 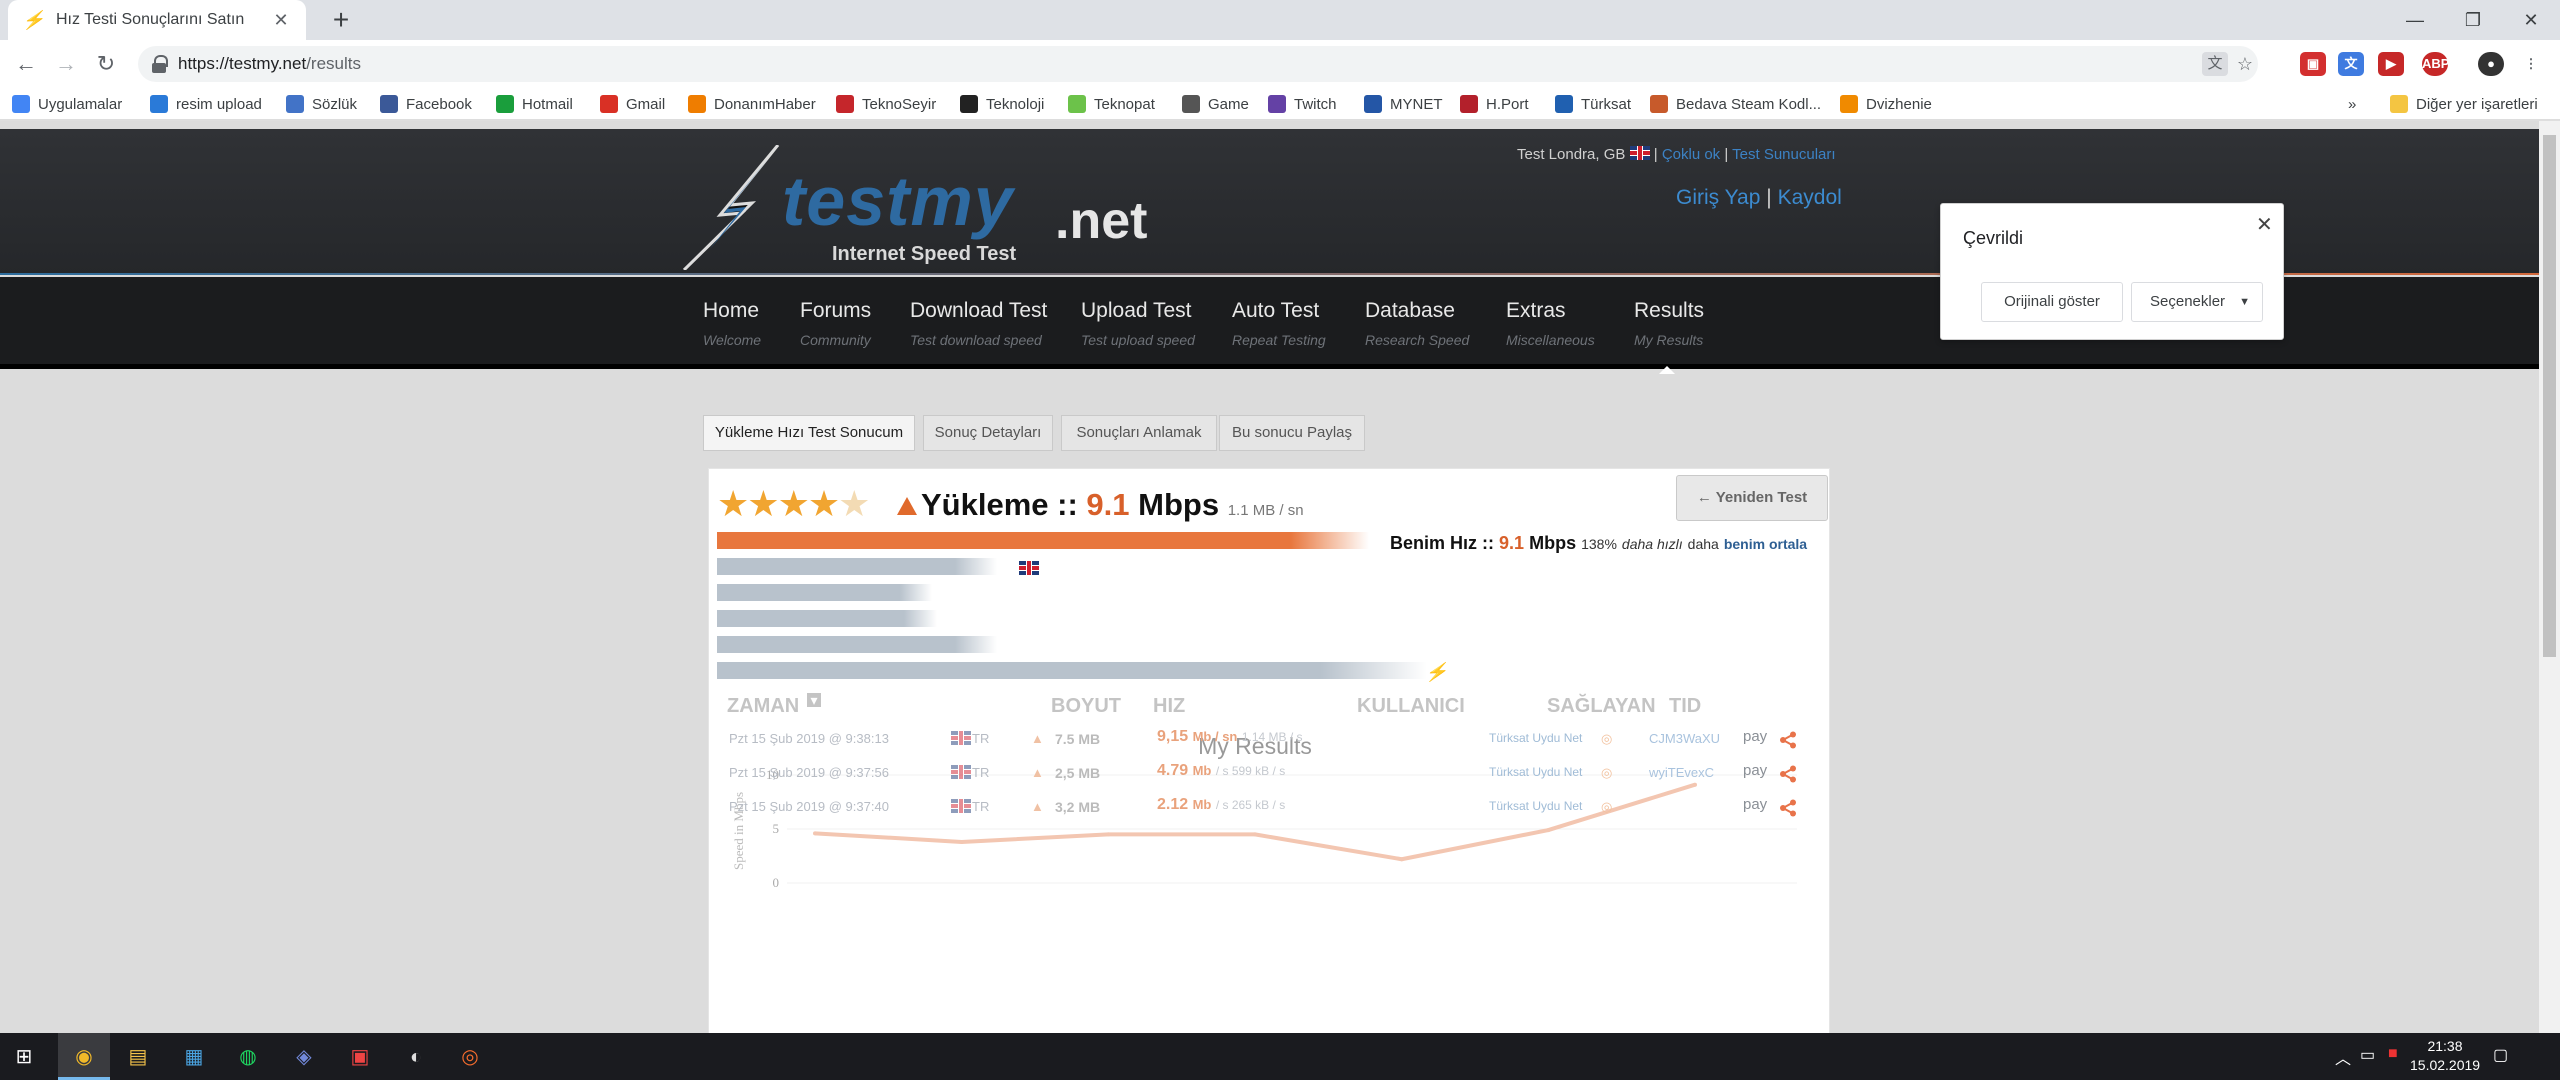 I want to click on extension-red-icon: ▣, so click(x=2313, y=64).